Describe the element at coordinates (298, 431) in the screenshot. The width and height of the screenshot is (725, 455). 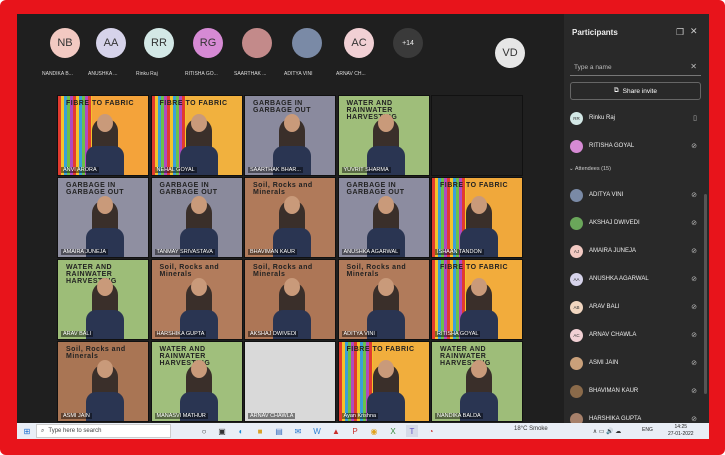
I see `mail-icon: ✉` at that location.